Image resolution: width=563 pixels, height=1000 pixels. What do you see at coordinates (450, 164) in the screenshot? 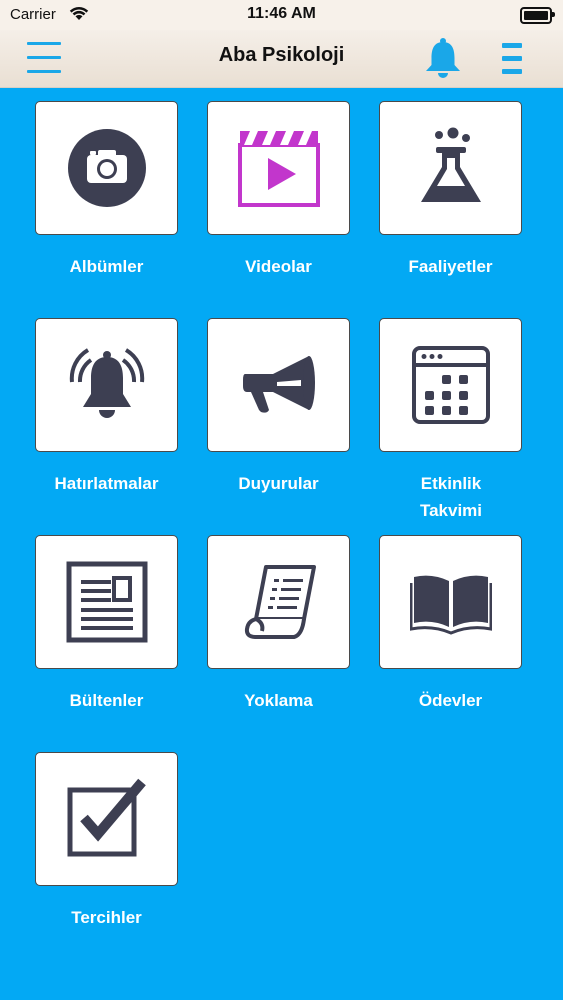
I see `flask-icon` at bounding box center [450, 164].